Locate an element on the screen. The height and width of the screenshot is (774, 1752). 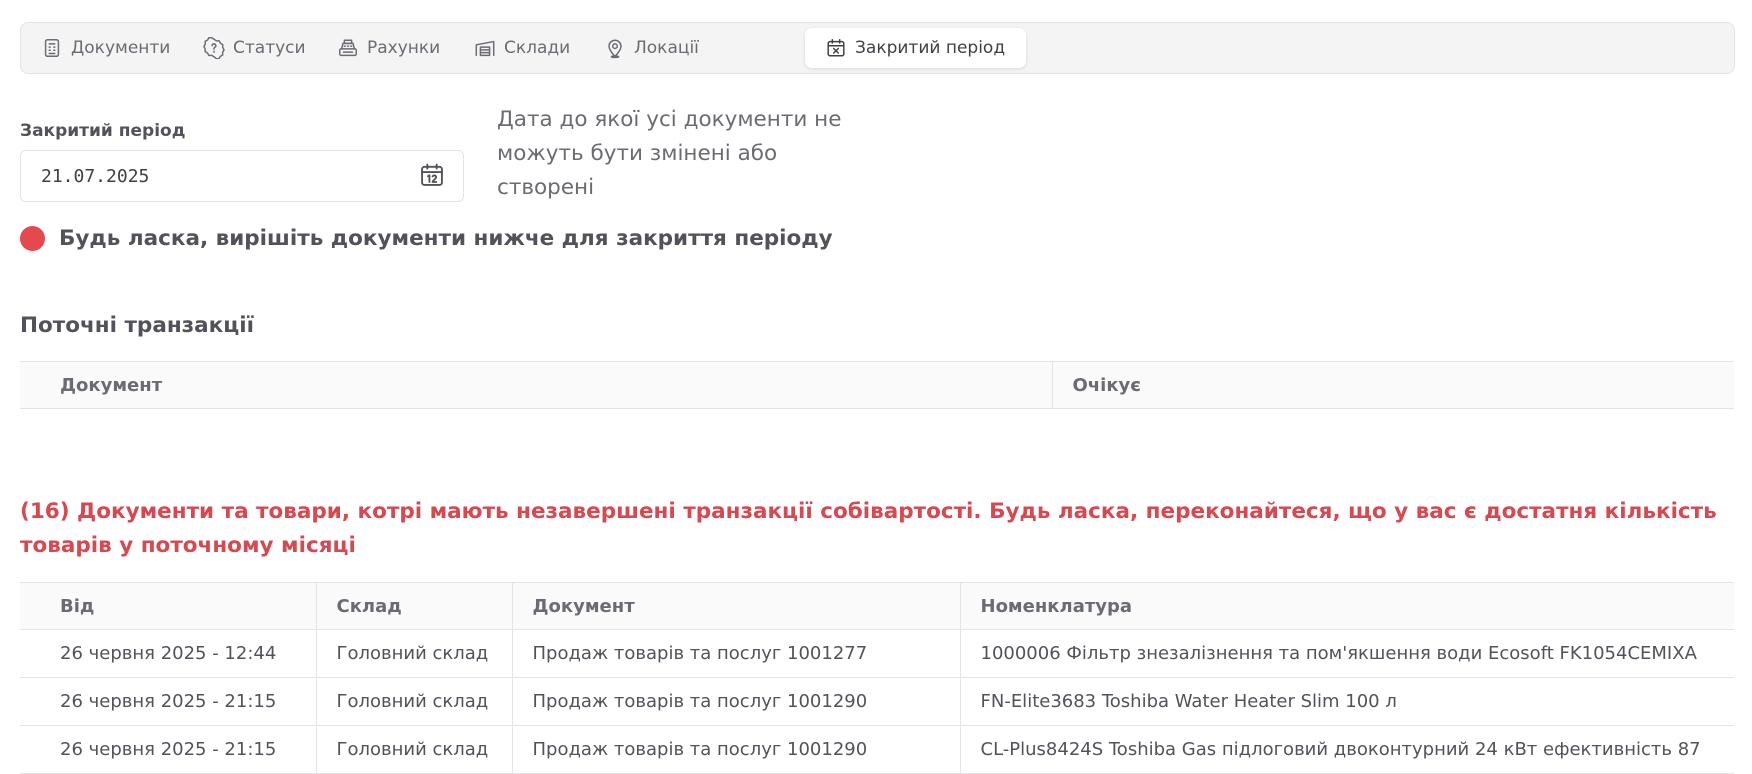
column-header-from: Від is located at coordinates (168, 606).